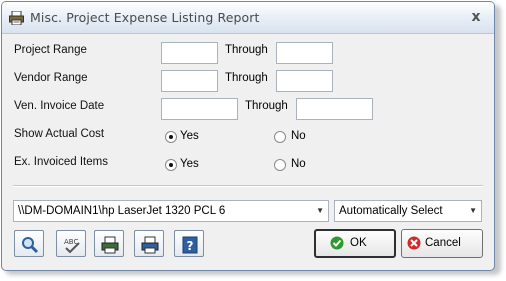 This screenshot has height=281, width=506. I want to click on print-setup-button, so click(149, 243).